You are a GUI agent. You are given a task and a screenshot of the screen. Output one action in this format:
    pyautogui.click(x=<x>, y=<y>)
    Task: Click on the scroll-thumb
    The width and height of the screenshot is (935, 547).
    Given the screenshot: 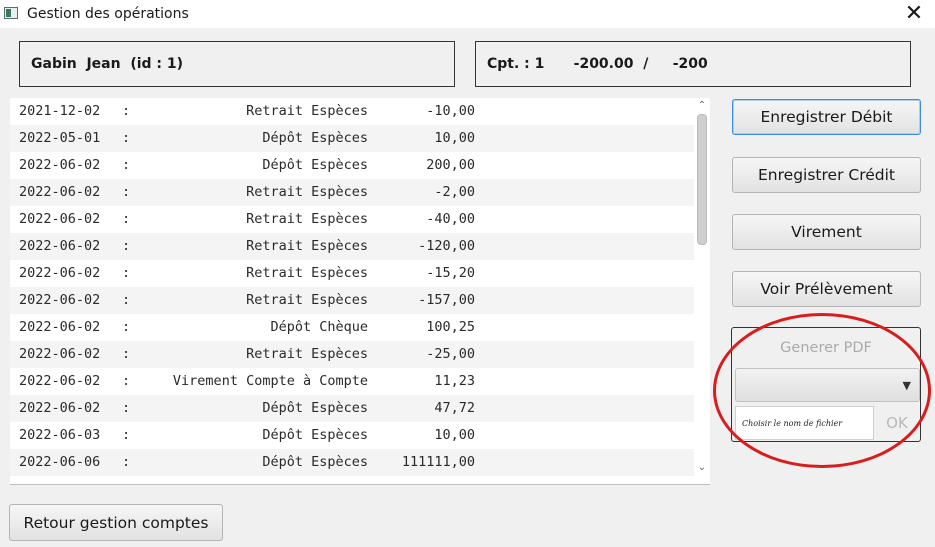 What is the action you would take?
    pyautogui.click(x=702, y=179)
    